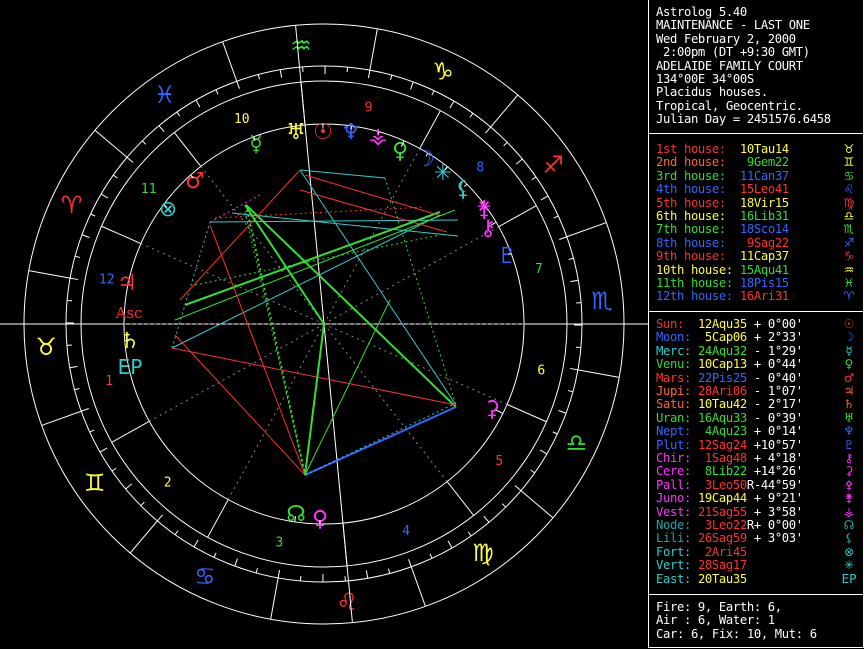 This screenshot has height=649, width=864. What do you see at coordinates (722, 417) in the screenshot?
I see `planet-position: 16Aqu33` at bounding box center [722, 417].